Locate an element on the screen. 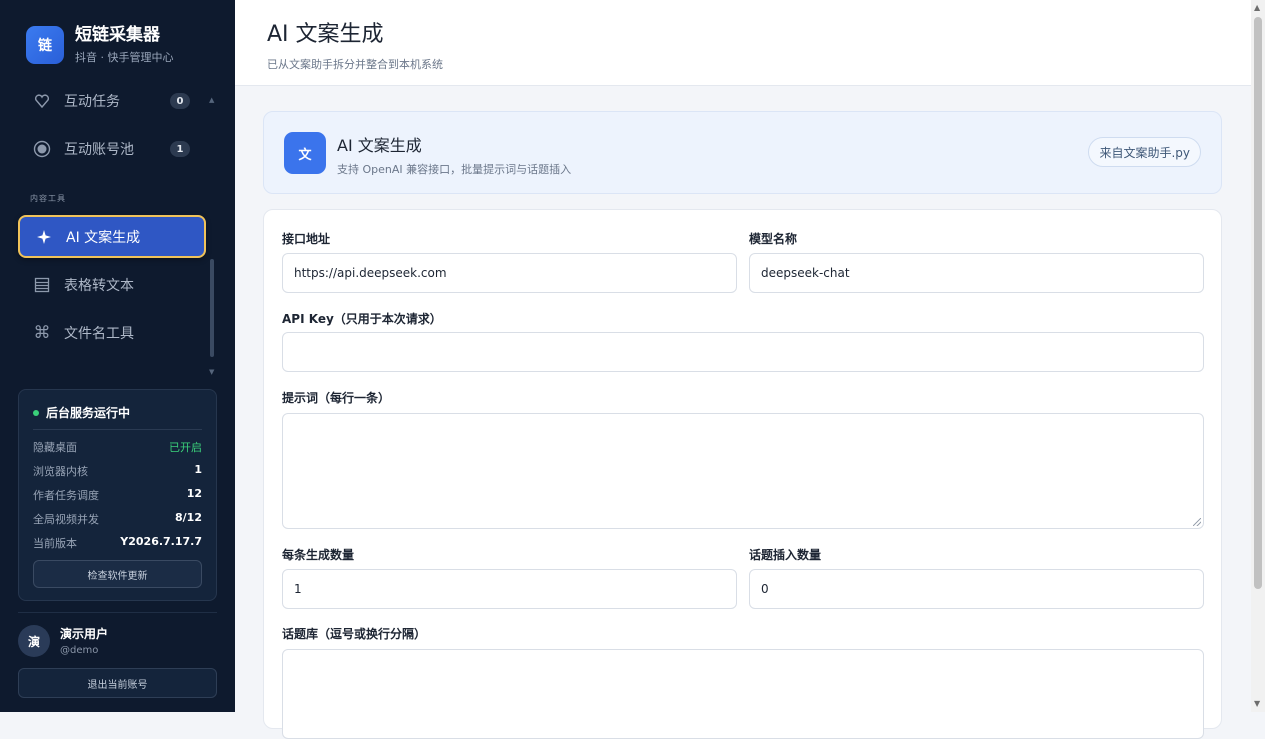  logout-button: 退出当前账号 is located at coordinates (117, 683).